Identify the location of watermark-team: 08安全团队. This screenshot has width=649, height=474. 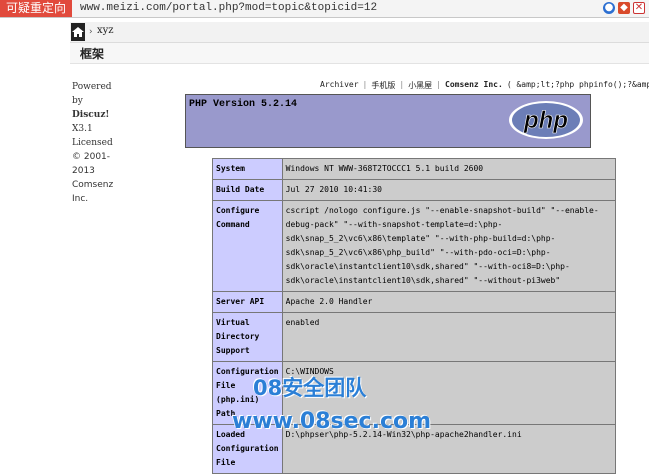
(310, 388).